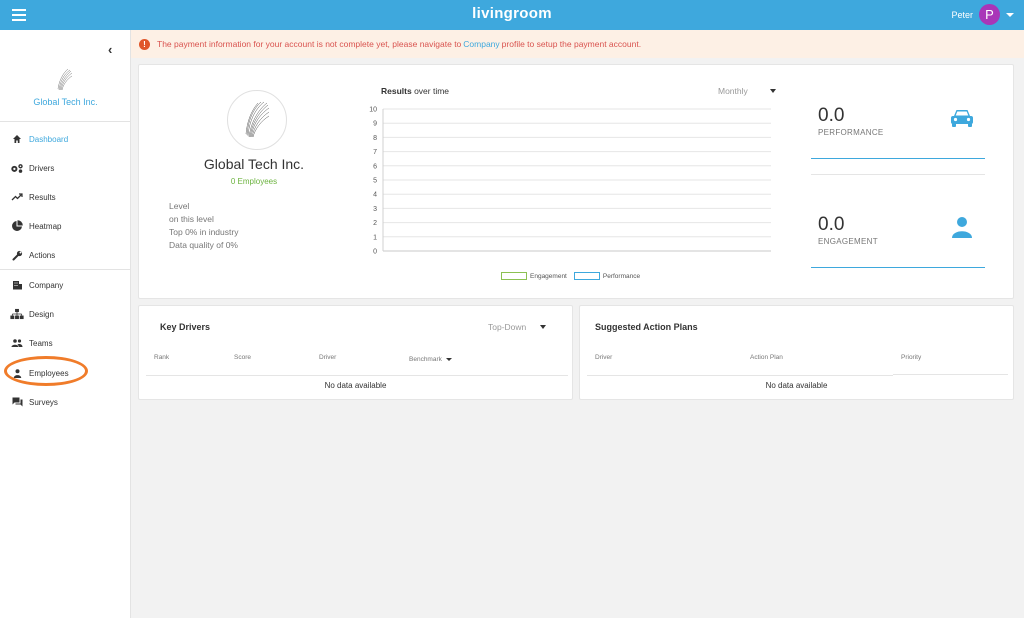 The height and width of the screenshot is (618, 1024). What do you see at coordinates (17, 226) in the screenshot?
I see `pie-chart-icon` at bounding box center [17, 226].